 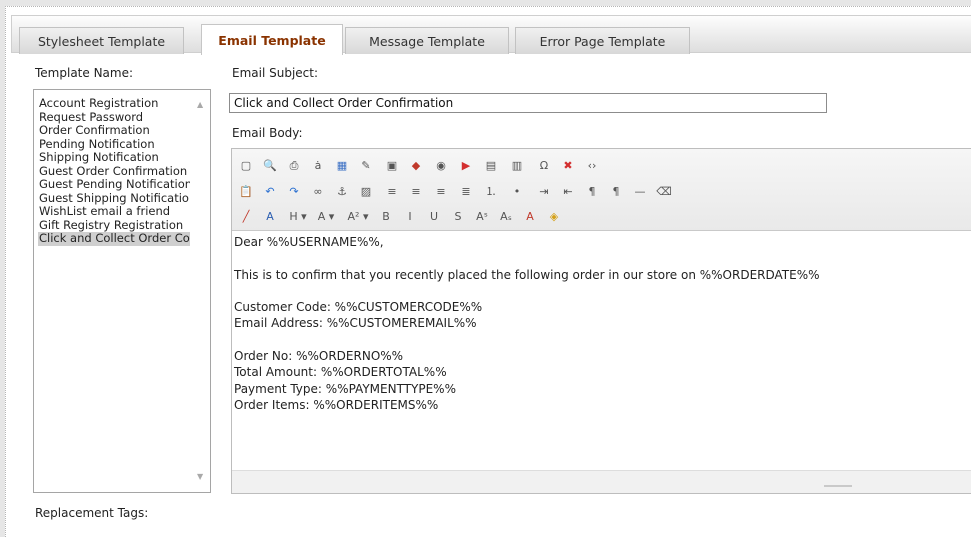 What do you see at coordinates (366, 165) in the screenshot?
I see `insert-form-icon: ✎` at bounding box center [366, 165].